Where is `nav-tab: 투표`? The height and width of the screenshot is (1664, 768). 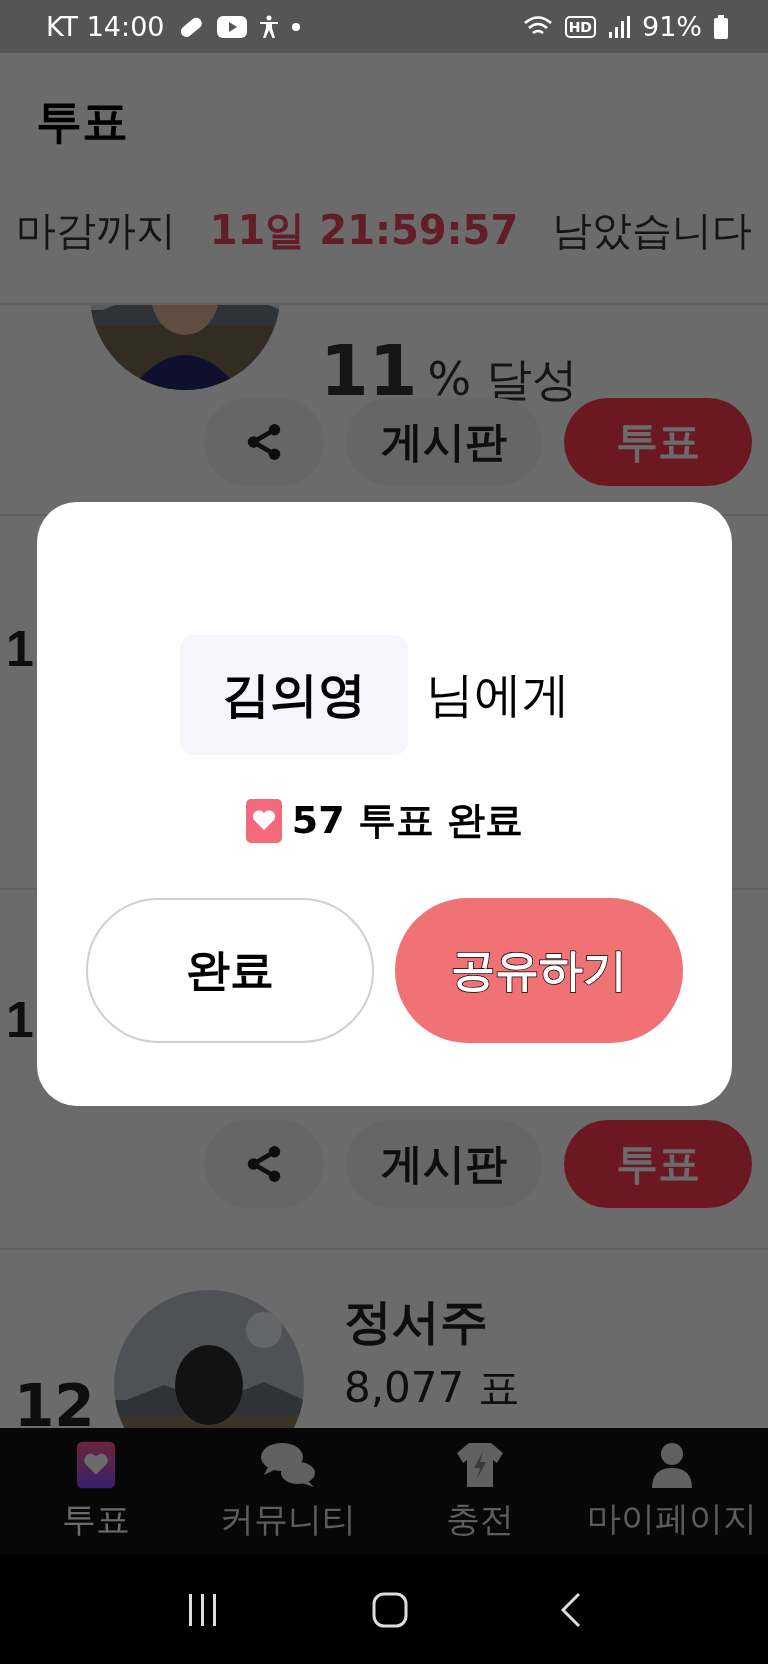 nav-tab: 투표 is located at coordinates (96, 1491).